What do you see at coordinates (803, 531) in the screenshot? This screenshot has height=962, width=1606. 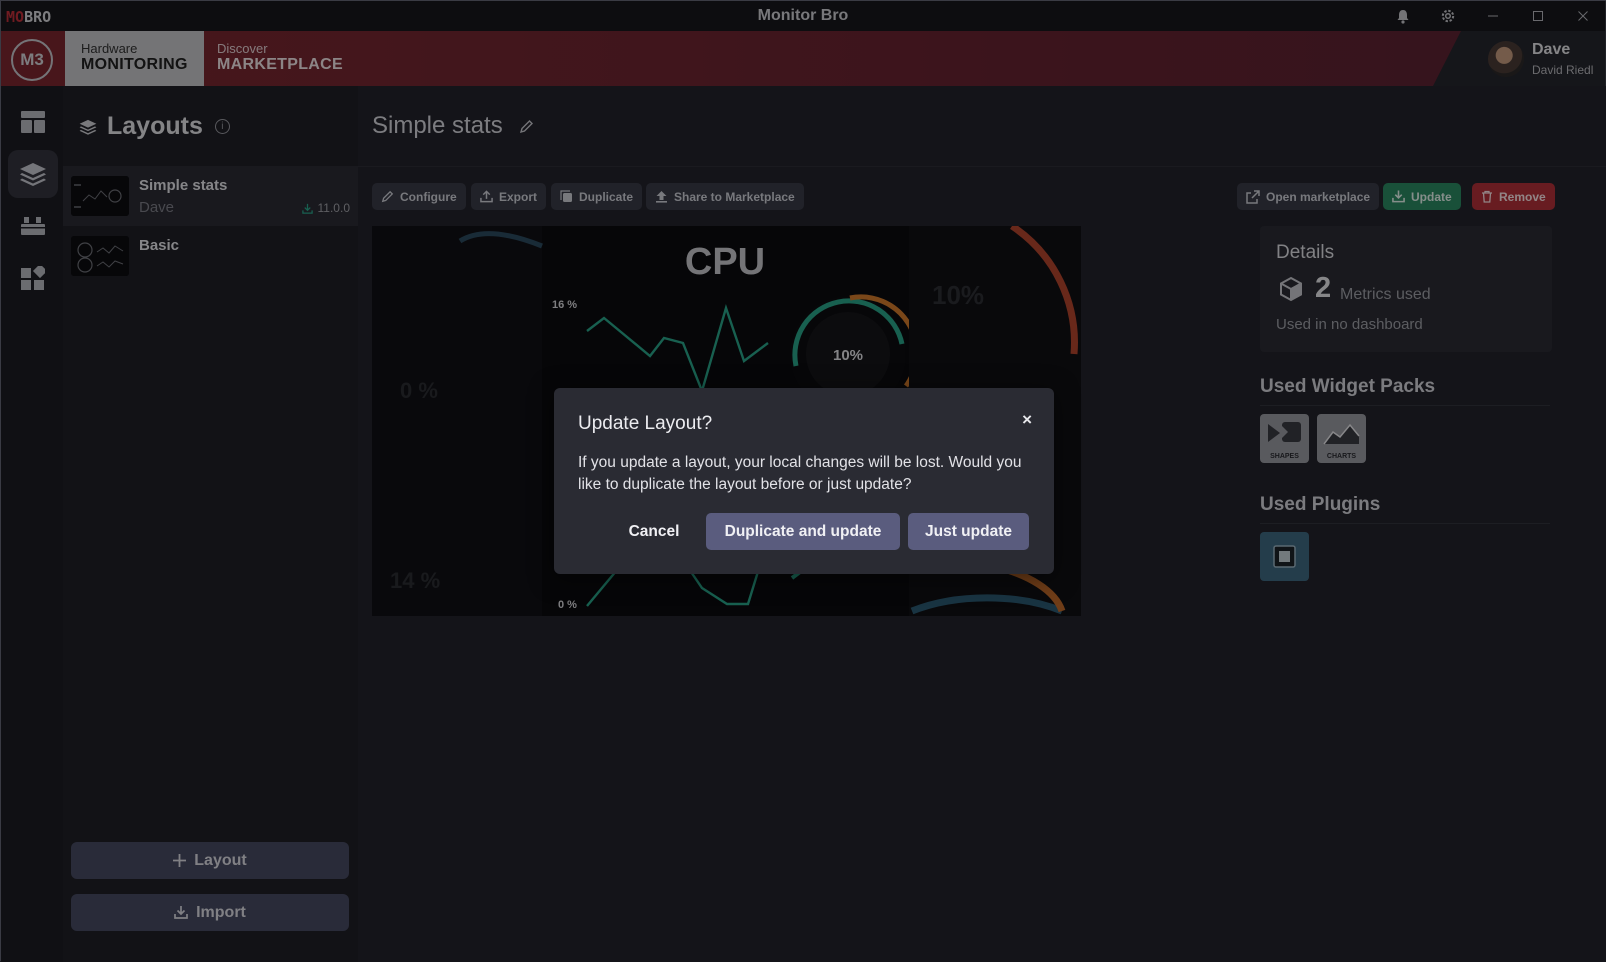 I see `duplicate-and-update-button: Duplicate and update` at bounding box center [803, 531].